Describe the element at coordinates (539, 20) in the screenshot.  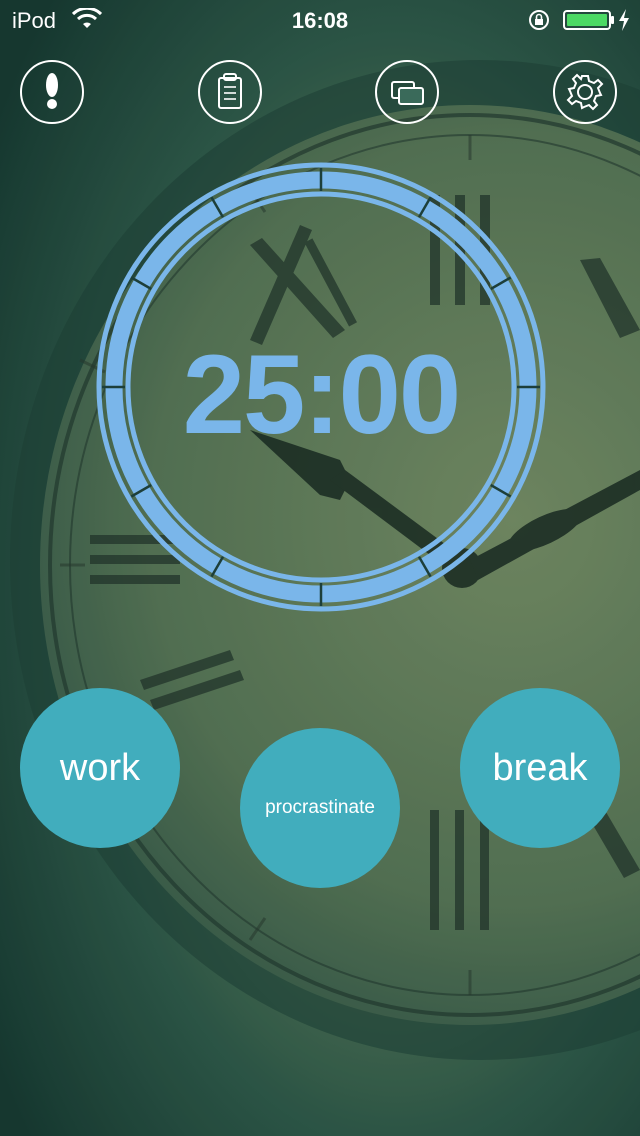
I see `rotation-lock-icon` at that location.